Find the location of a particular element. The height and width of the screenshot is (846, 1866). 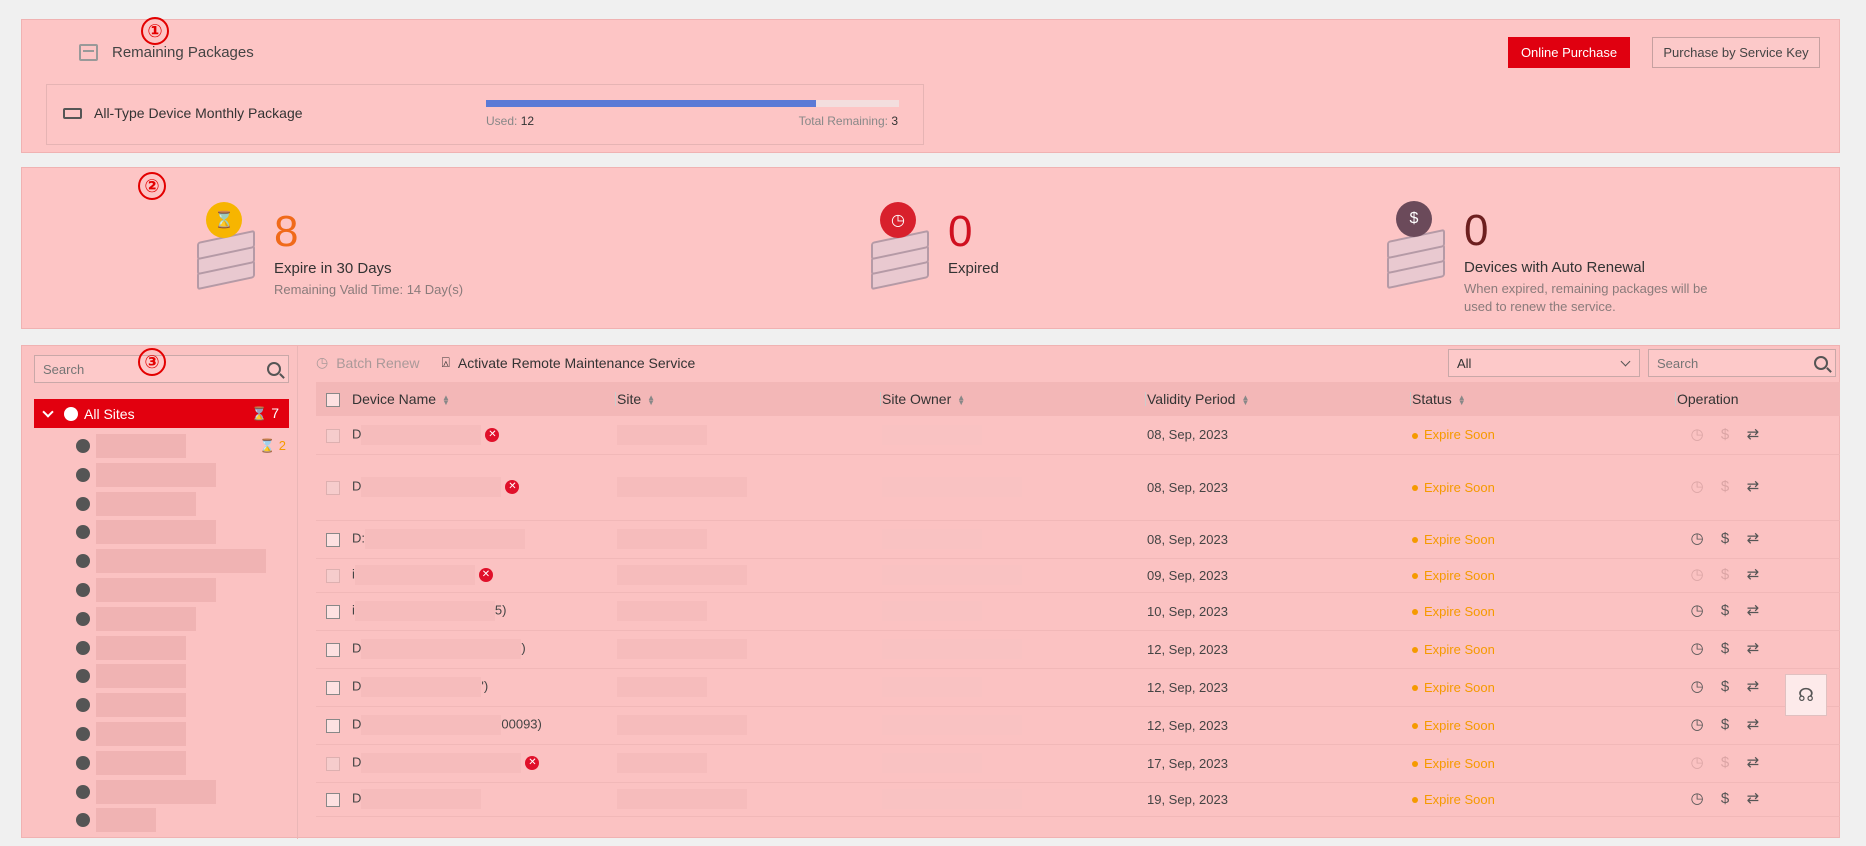

table-row: i ✕ 09, Sep, 2023 Expire Soon ◷ $ ⇄ is located at coordinates (1078, 575).